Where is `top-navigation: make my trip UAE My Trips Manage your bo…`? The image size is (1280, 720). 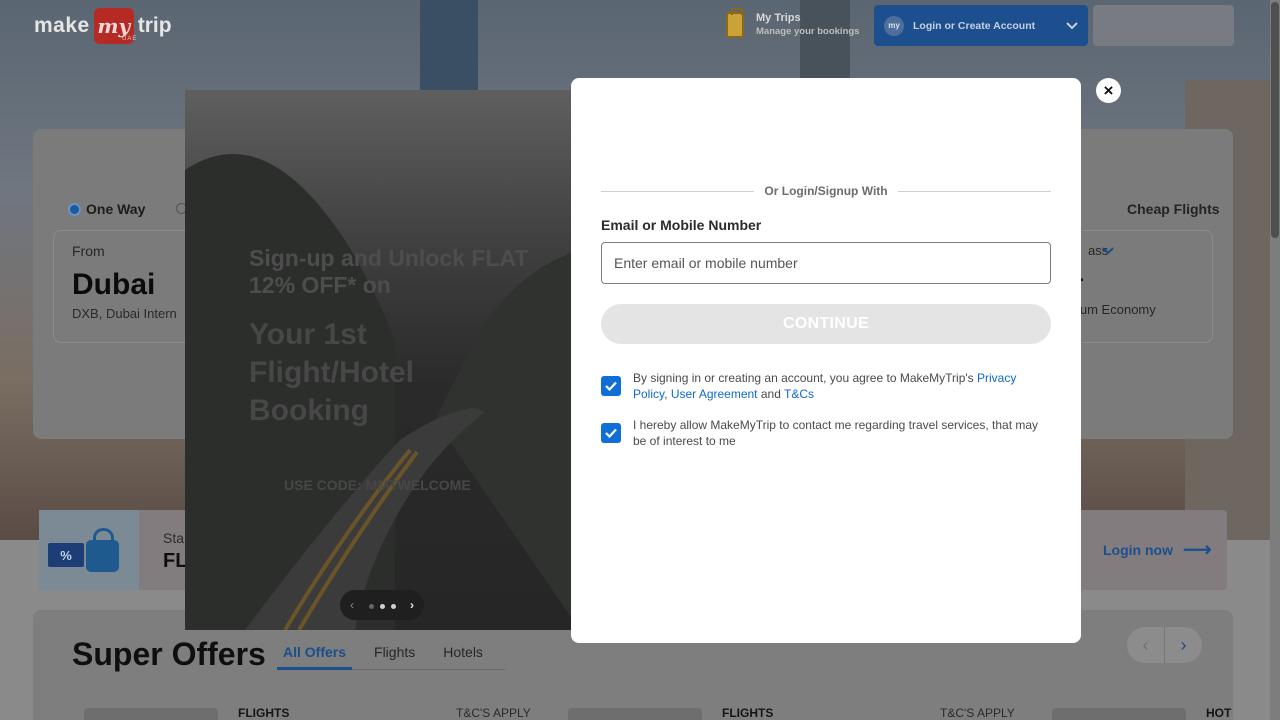
top-navigation: make my trip UAE My Trips Manage your bo… is located at coordinates (640, 27).